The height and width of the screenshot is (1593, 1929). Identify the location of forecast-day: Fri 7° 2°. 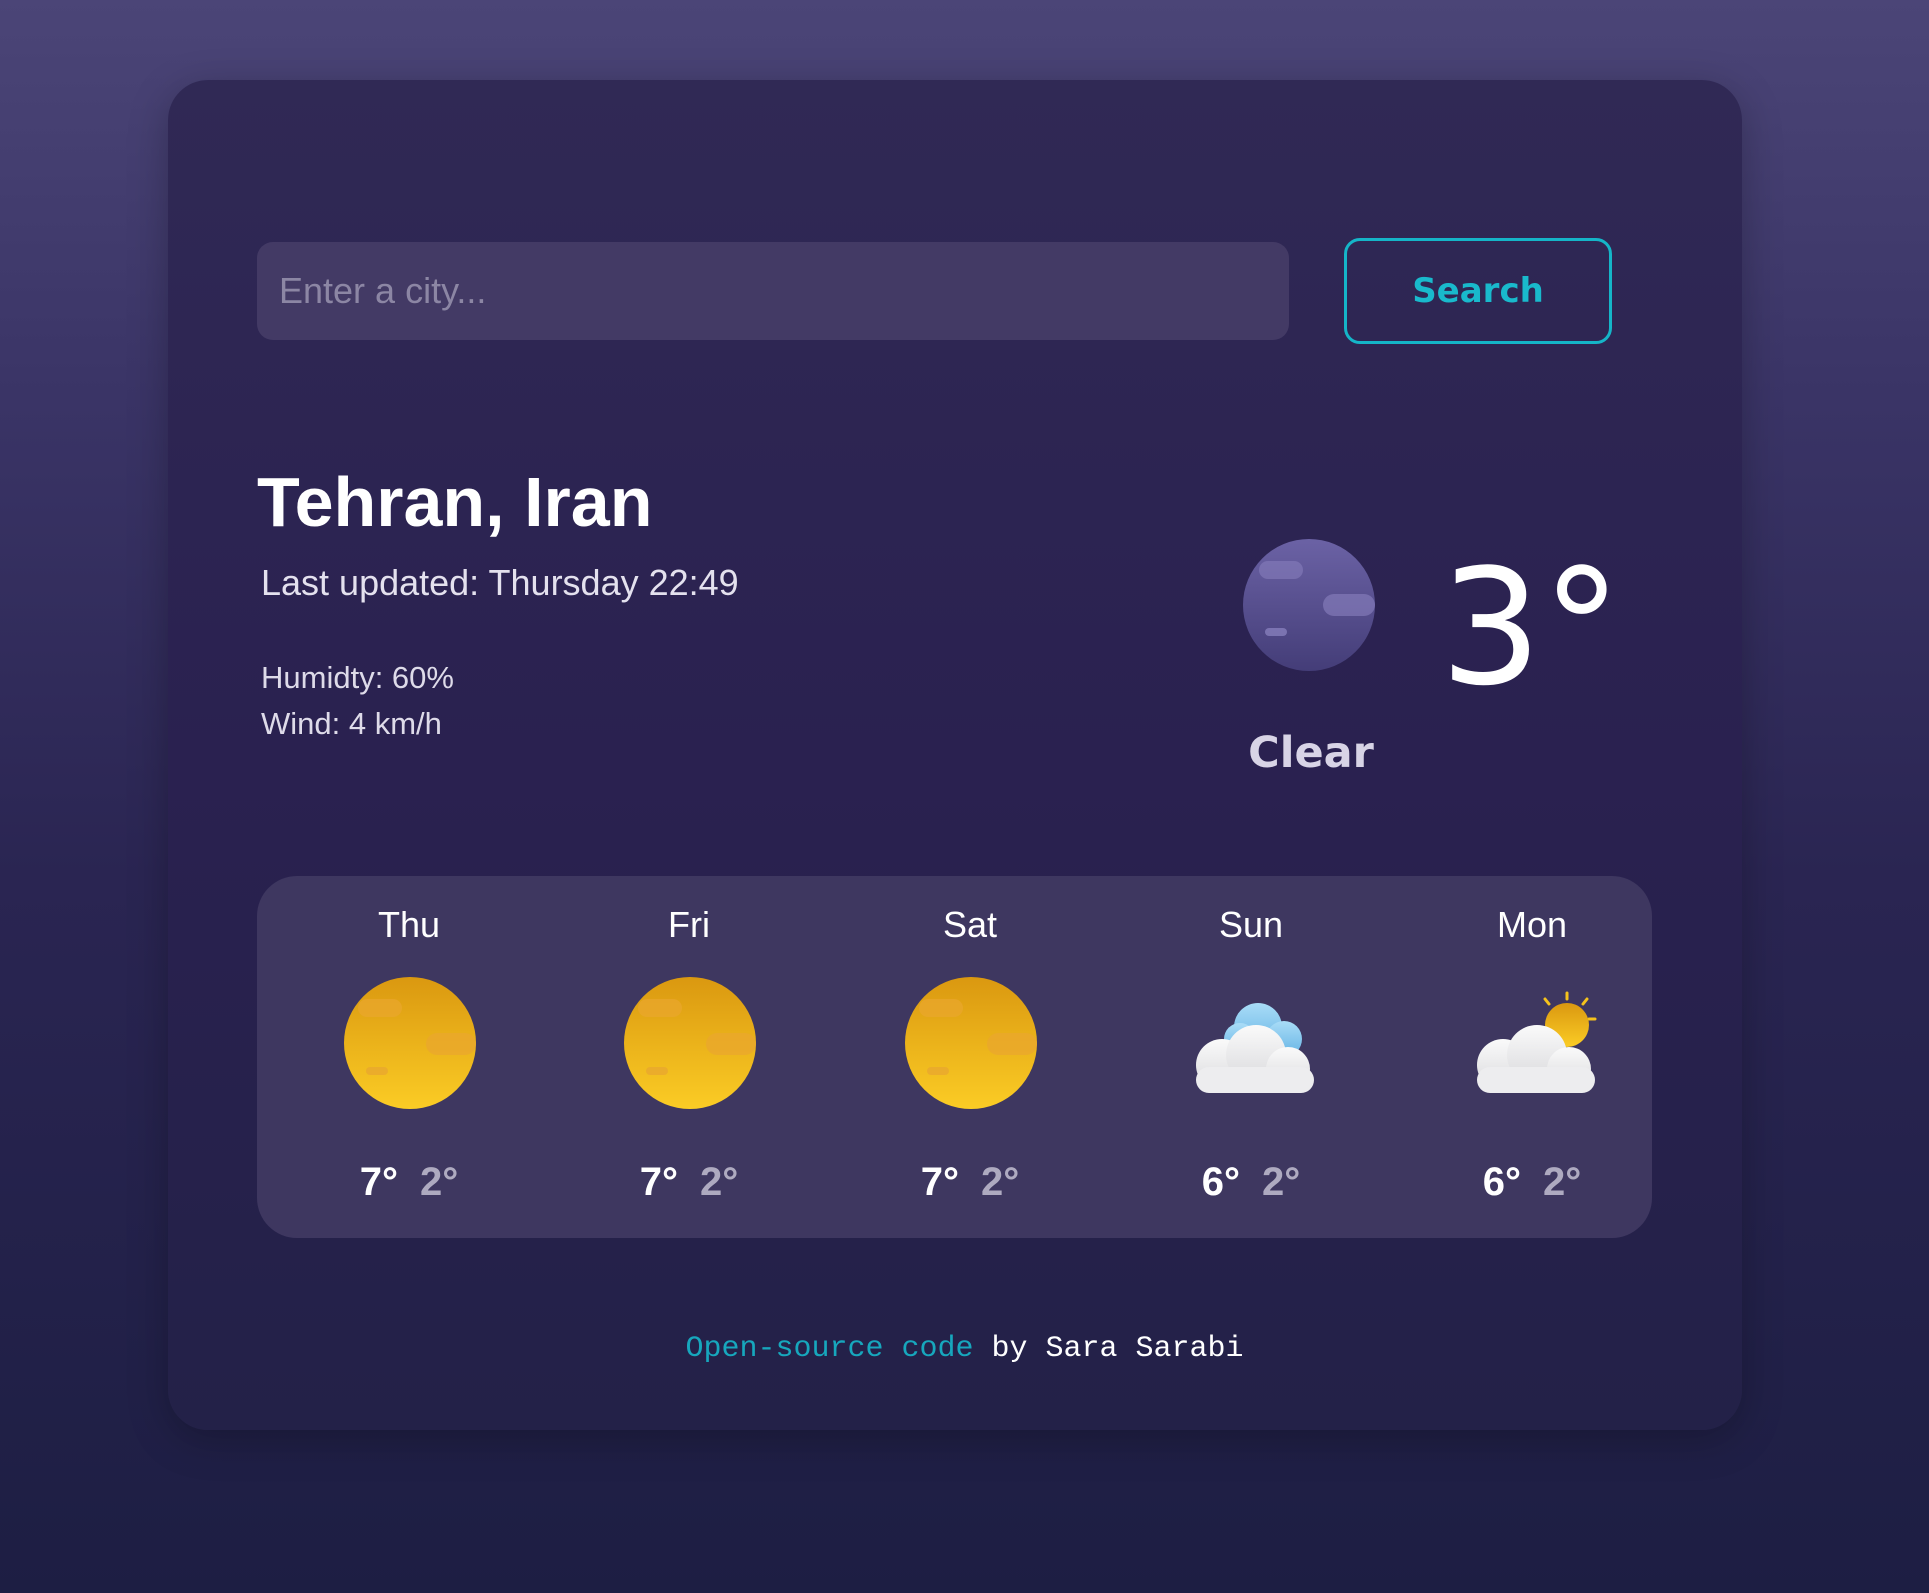
(689, 1057).